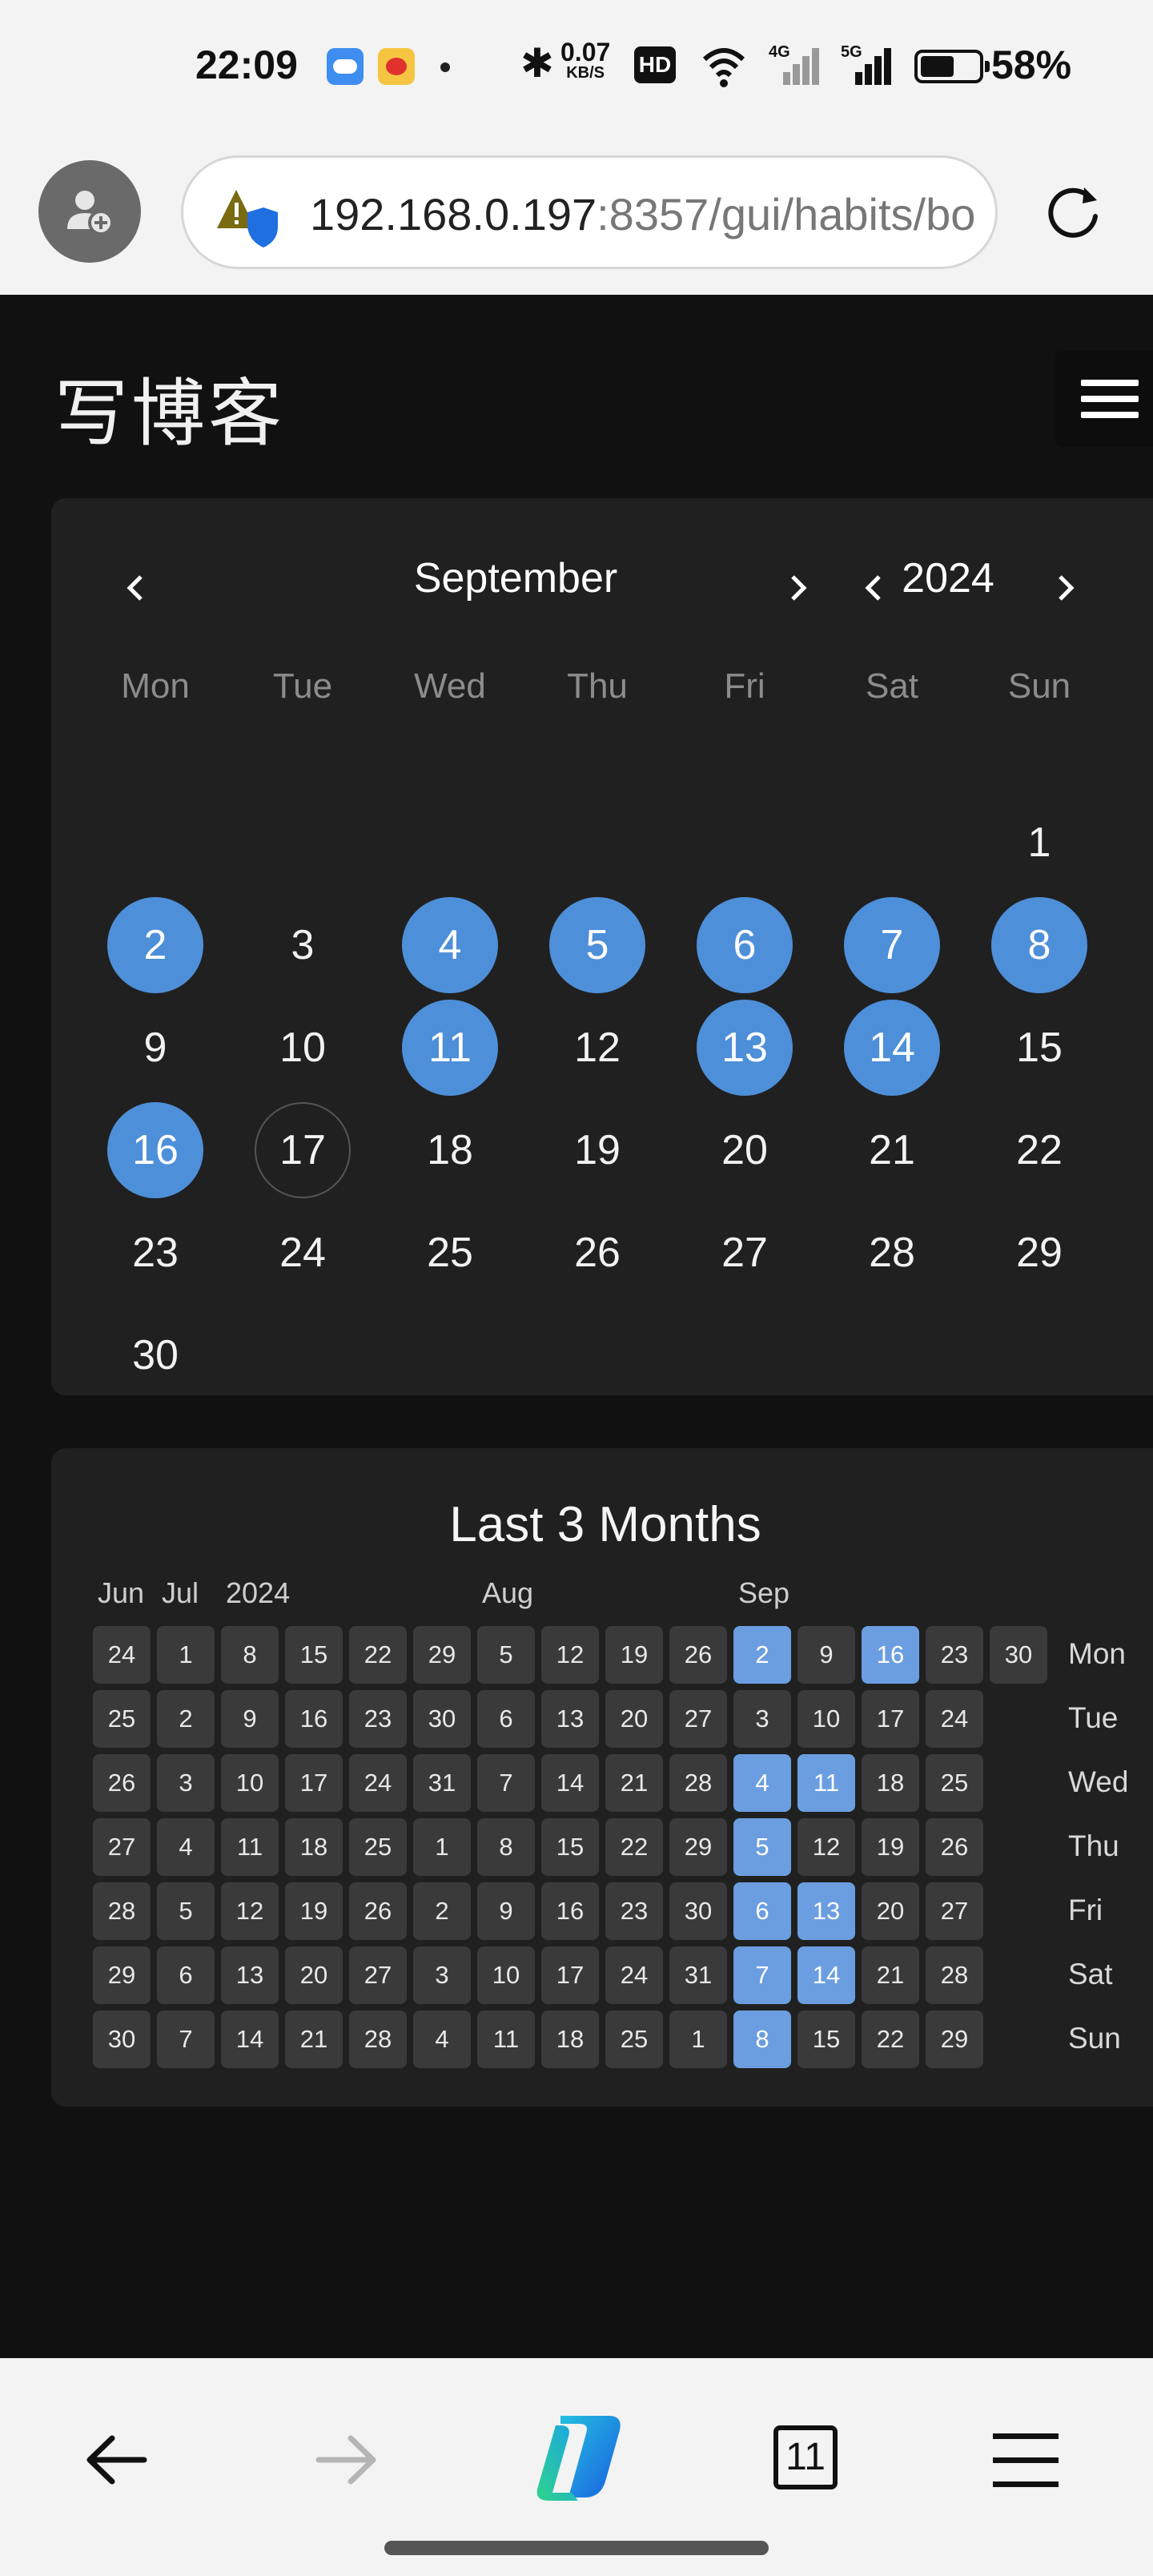  Describe the element at coordinates (1039, 945) in the screenshot. I see `calendar-day: 8` at that location.